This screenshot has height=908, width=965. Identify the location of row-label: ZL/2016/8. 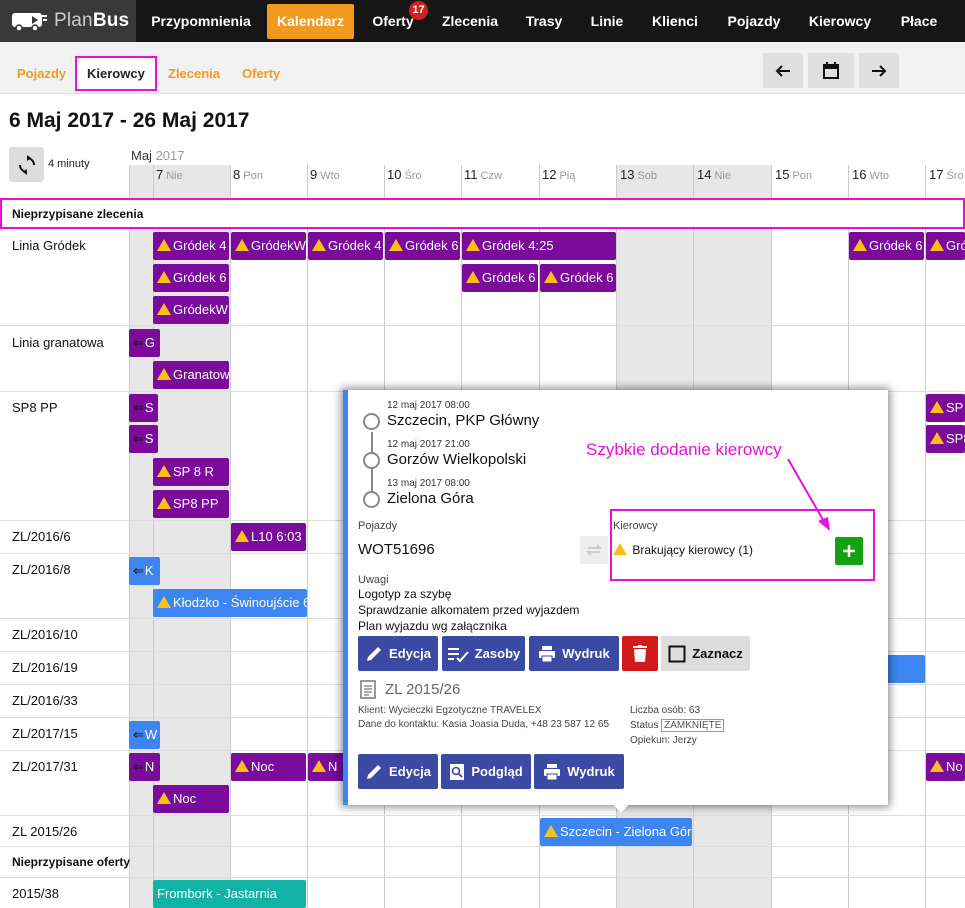
(41, 569).